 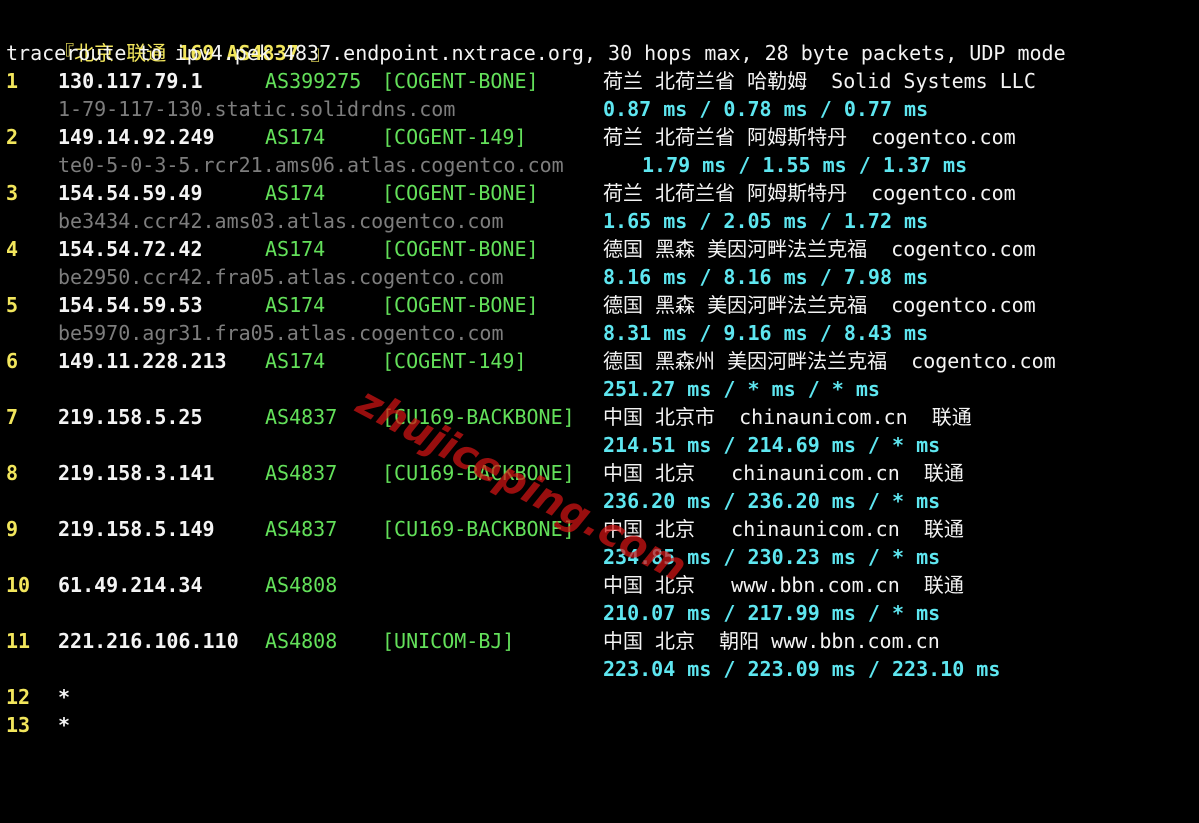 I want to click on hop-ip: 149.11.228.213, so click(x=142, y=361).